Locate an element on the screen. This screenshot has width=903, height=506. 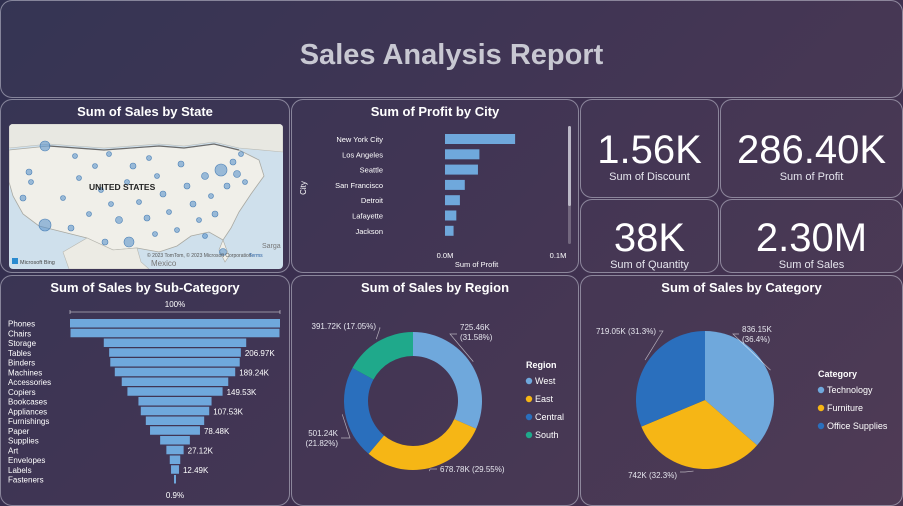
pie-data-label: 836.15K is located at coordinates (757, 329).